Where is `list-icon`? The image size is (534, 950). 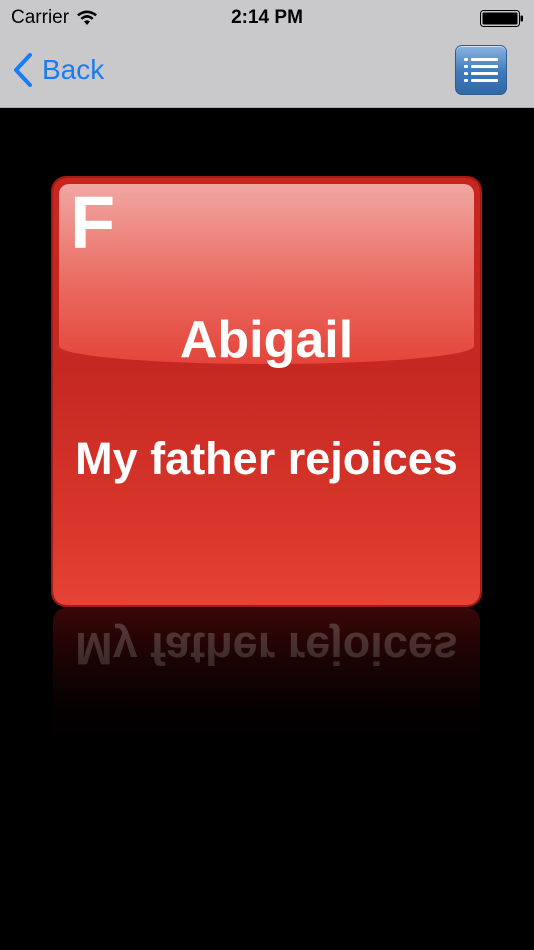 list-icon is located at coordinates (481, 70).